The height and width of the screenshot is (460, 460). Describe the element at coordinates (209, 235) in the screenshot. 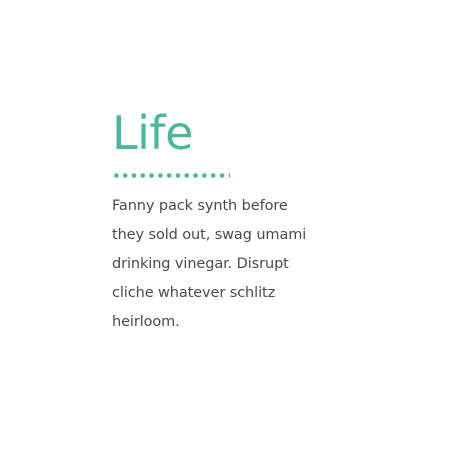

I see `description-line: they sold out, swag umami` at that location.